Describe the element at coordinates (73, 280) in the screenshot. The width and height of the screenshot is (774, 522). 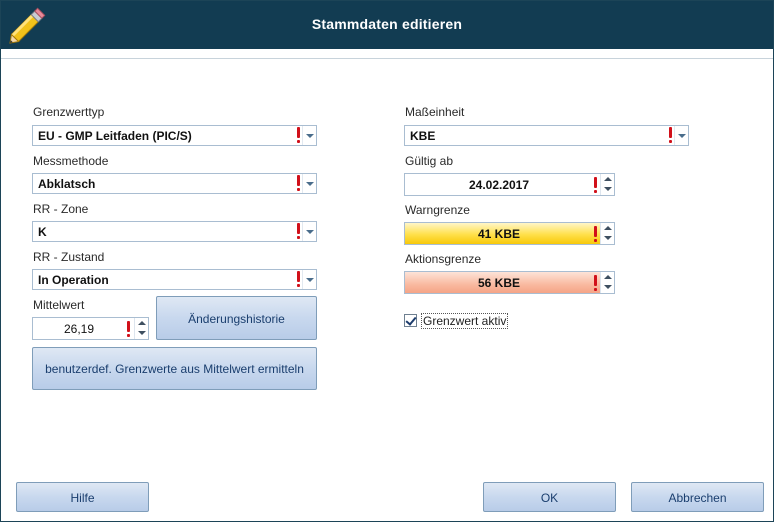
I see `rr-zustand-value: In Operation` at that location.